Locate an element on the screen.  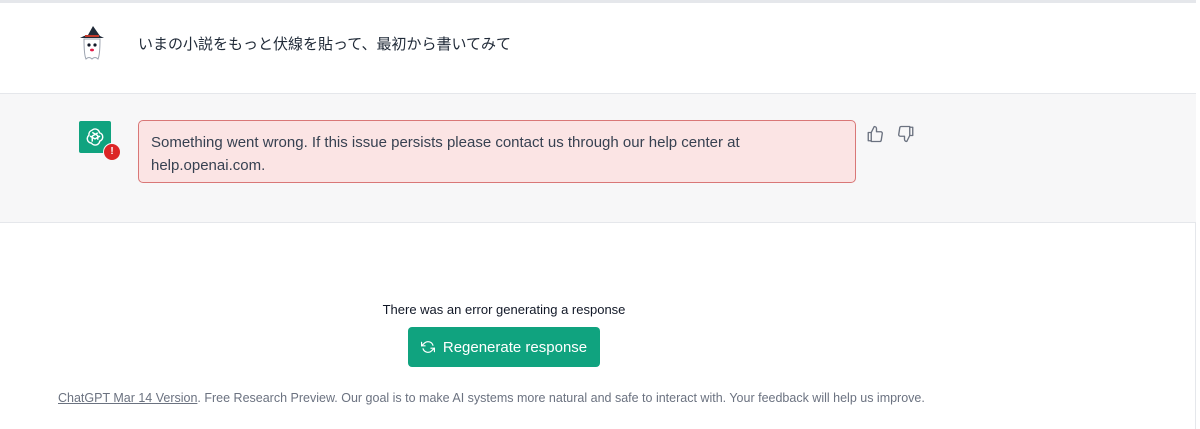
version-link: ChatGPT Mar 14 Version is located at coordinates (127, 398).